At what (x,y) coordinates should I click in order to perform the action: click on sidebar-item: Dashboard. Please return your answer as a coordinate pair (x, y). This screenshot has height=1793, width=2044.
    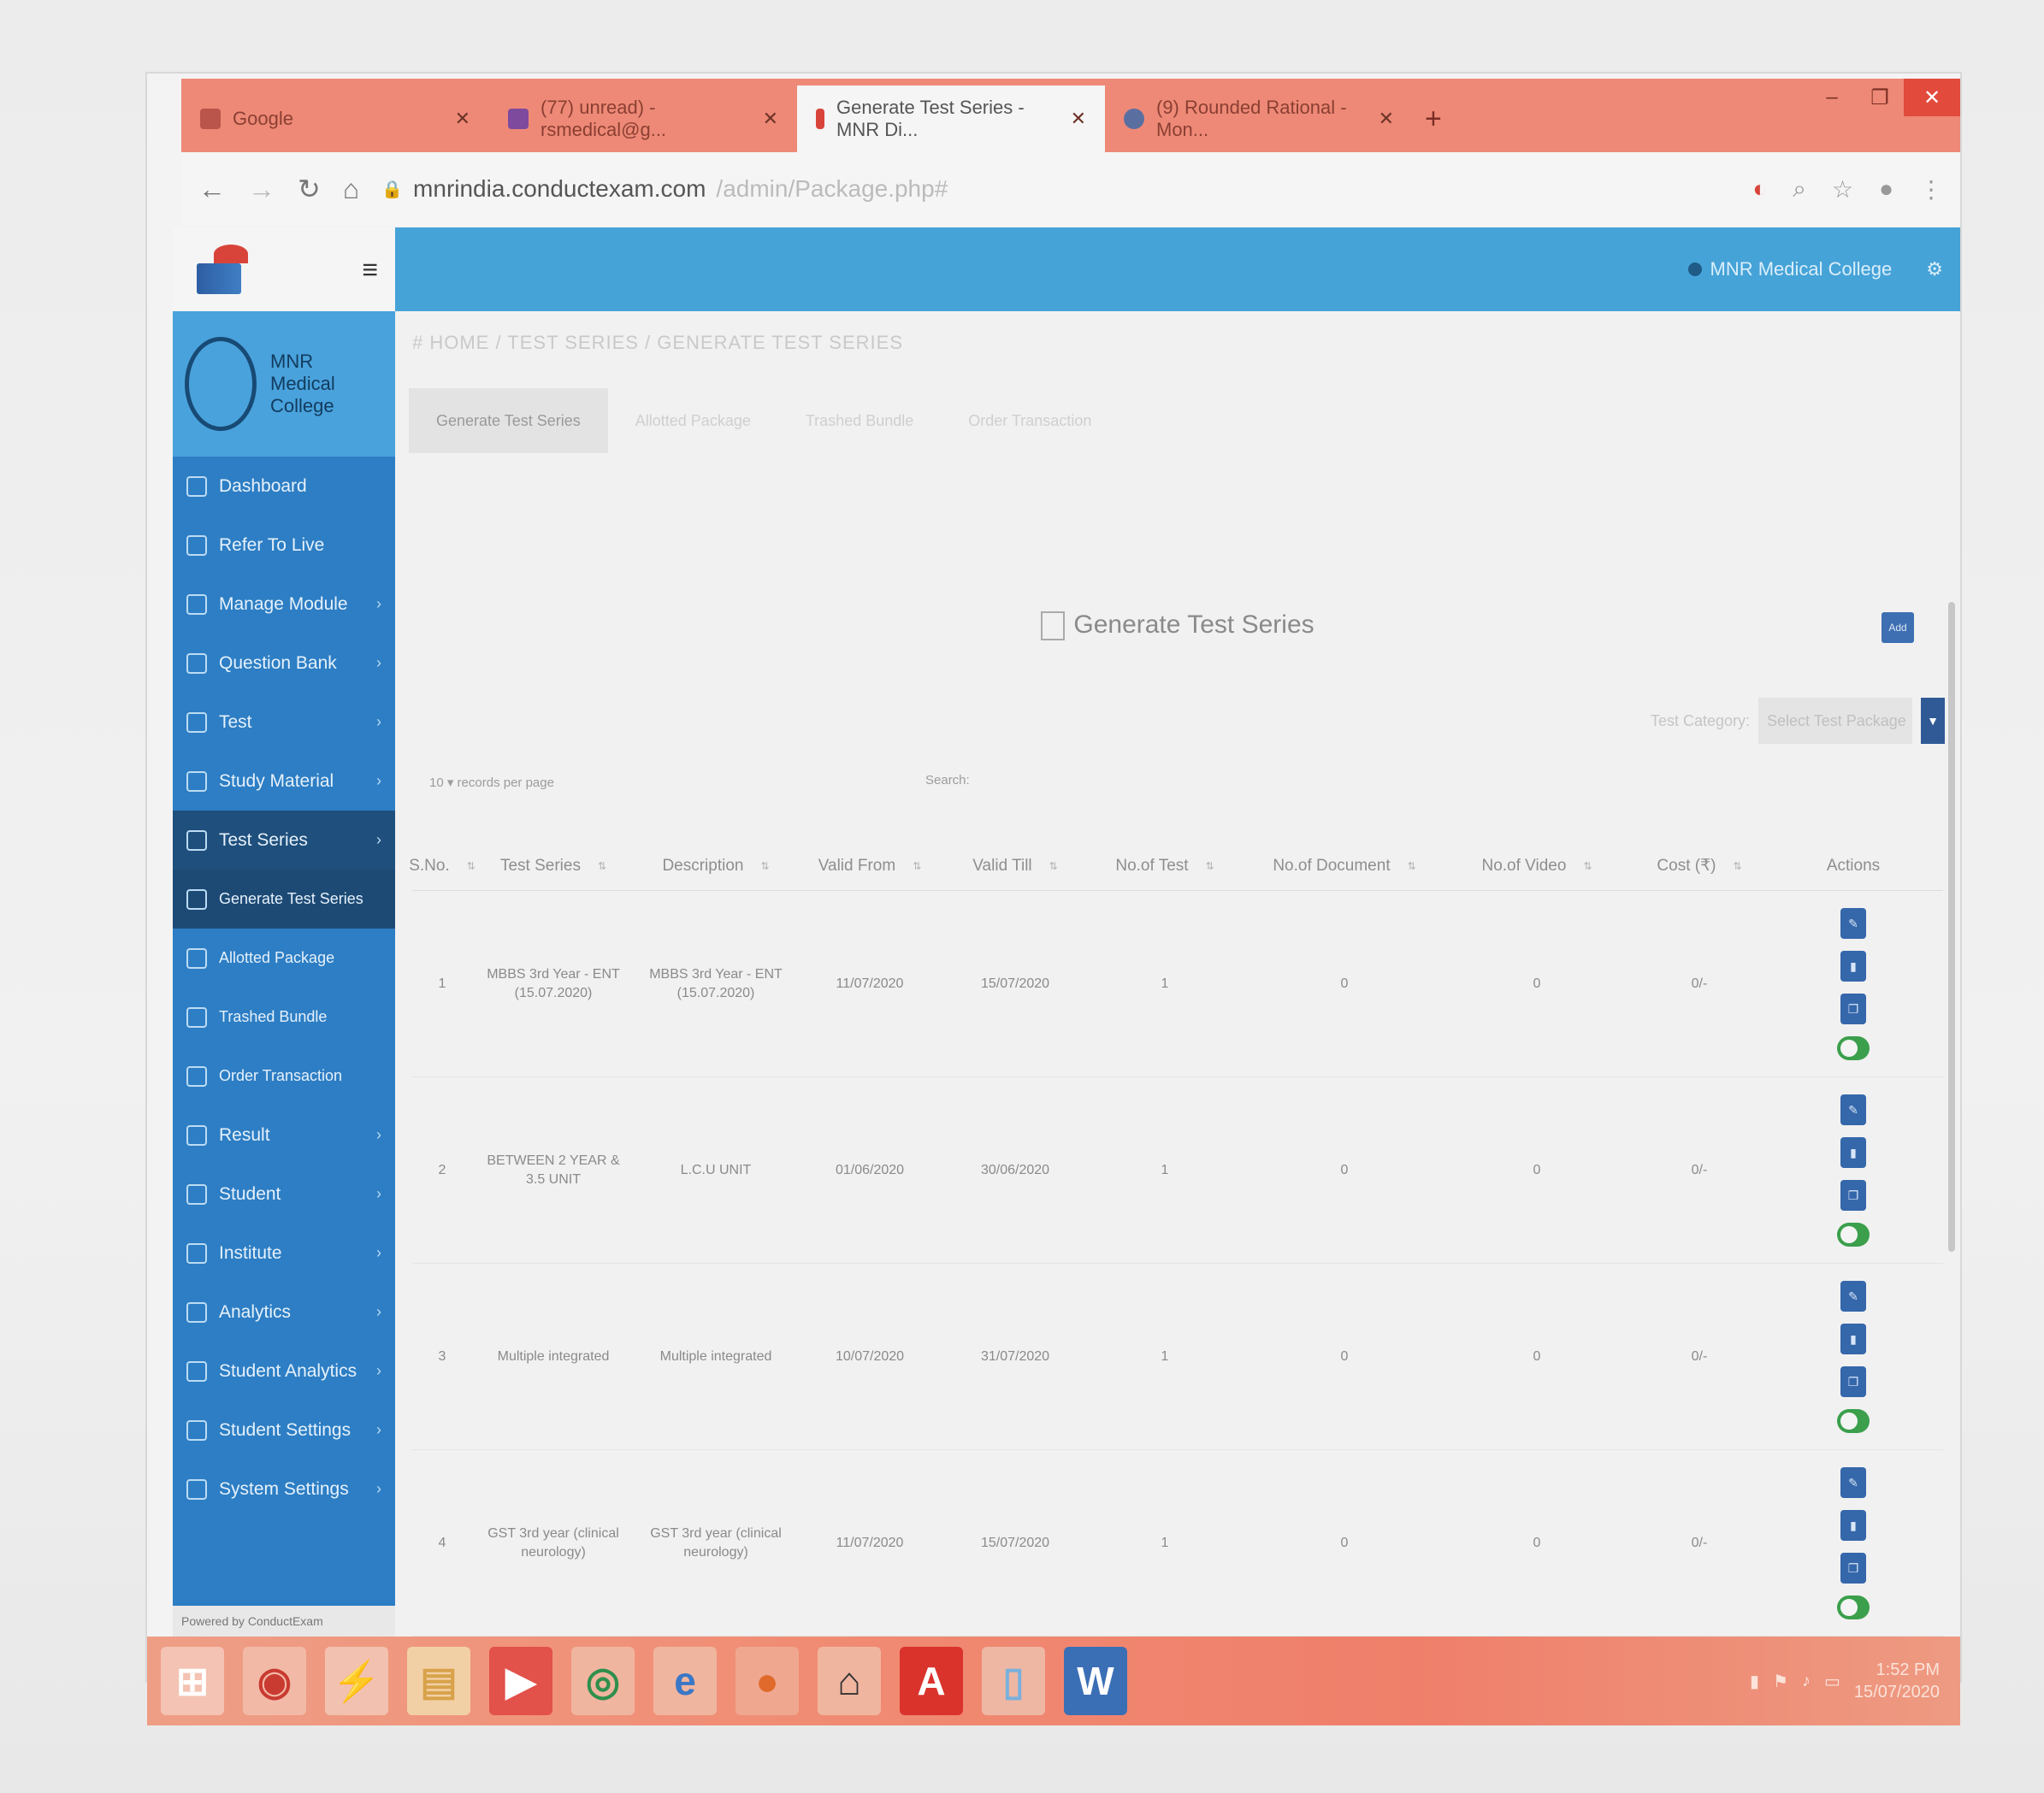
    Looking at the image, I should click on (284, 486).